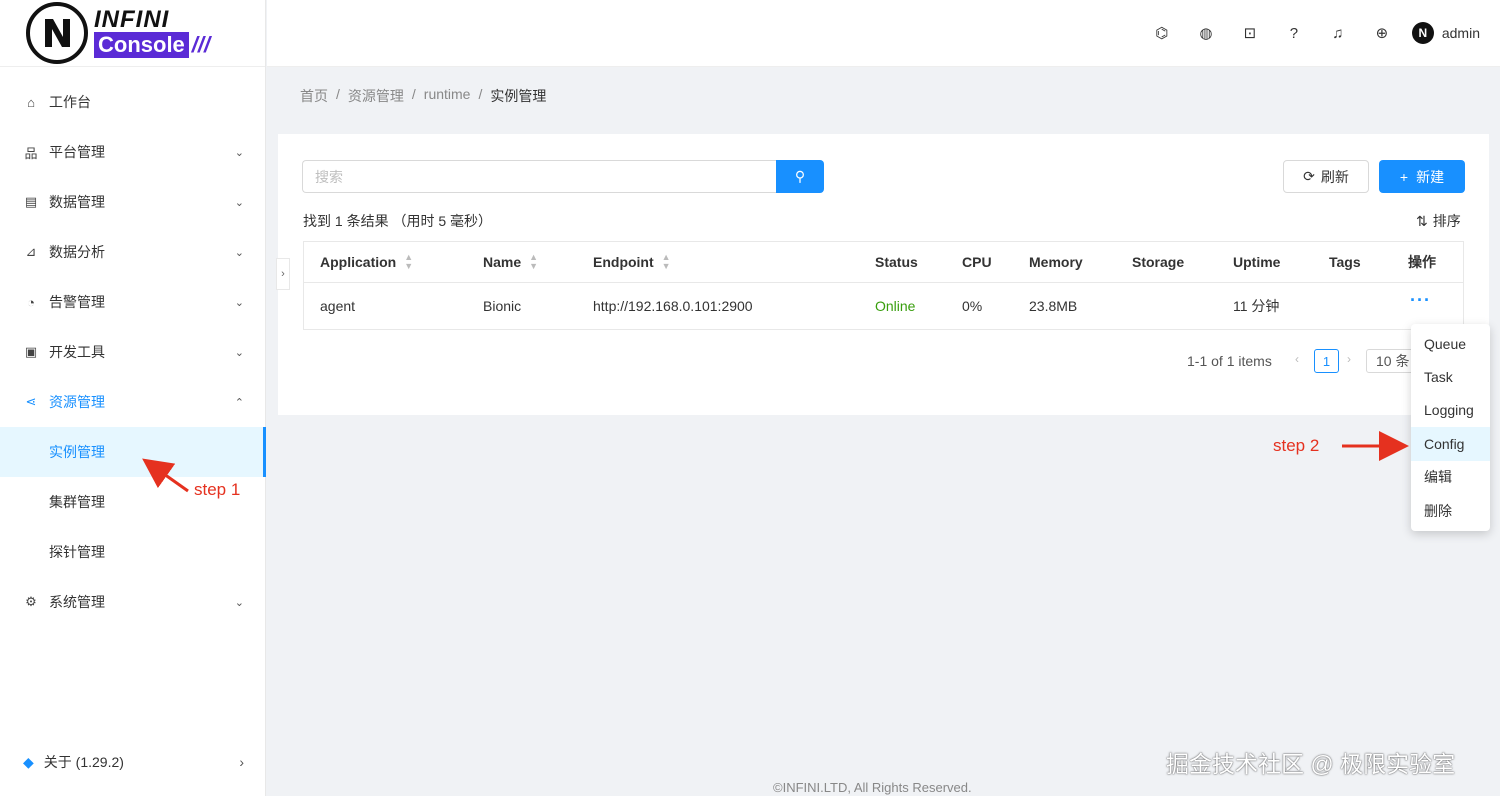  What do you see at coordinates (314, 96) in the screenshot?
I see `breadcrumb-home: 首页` at bounding box center [314, 96].